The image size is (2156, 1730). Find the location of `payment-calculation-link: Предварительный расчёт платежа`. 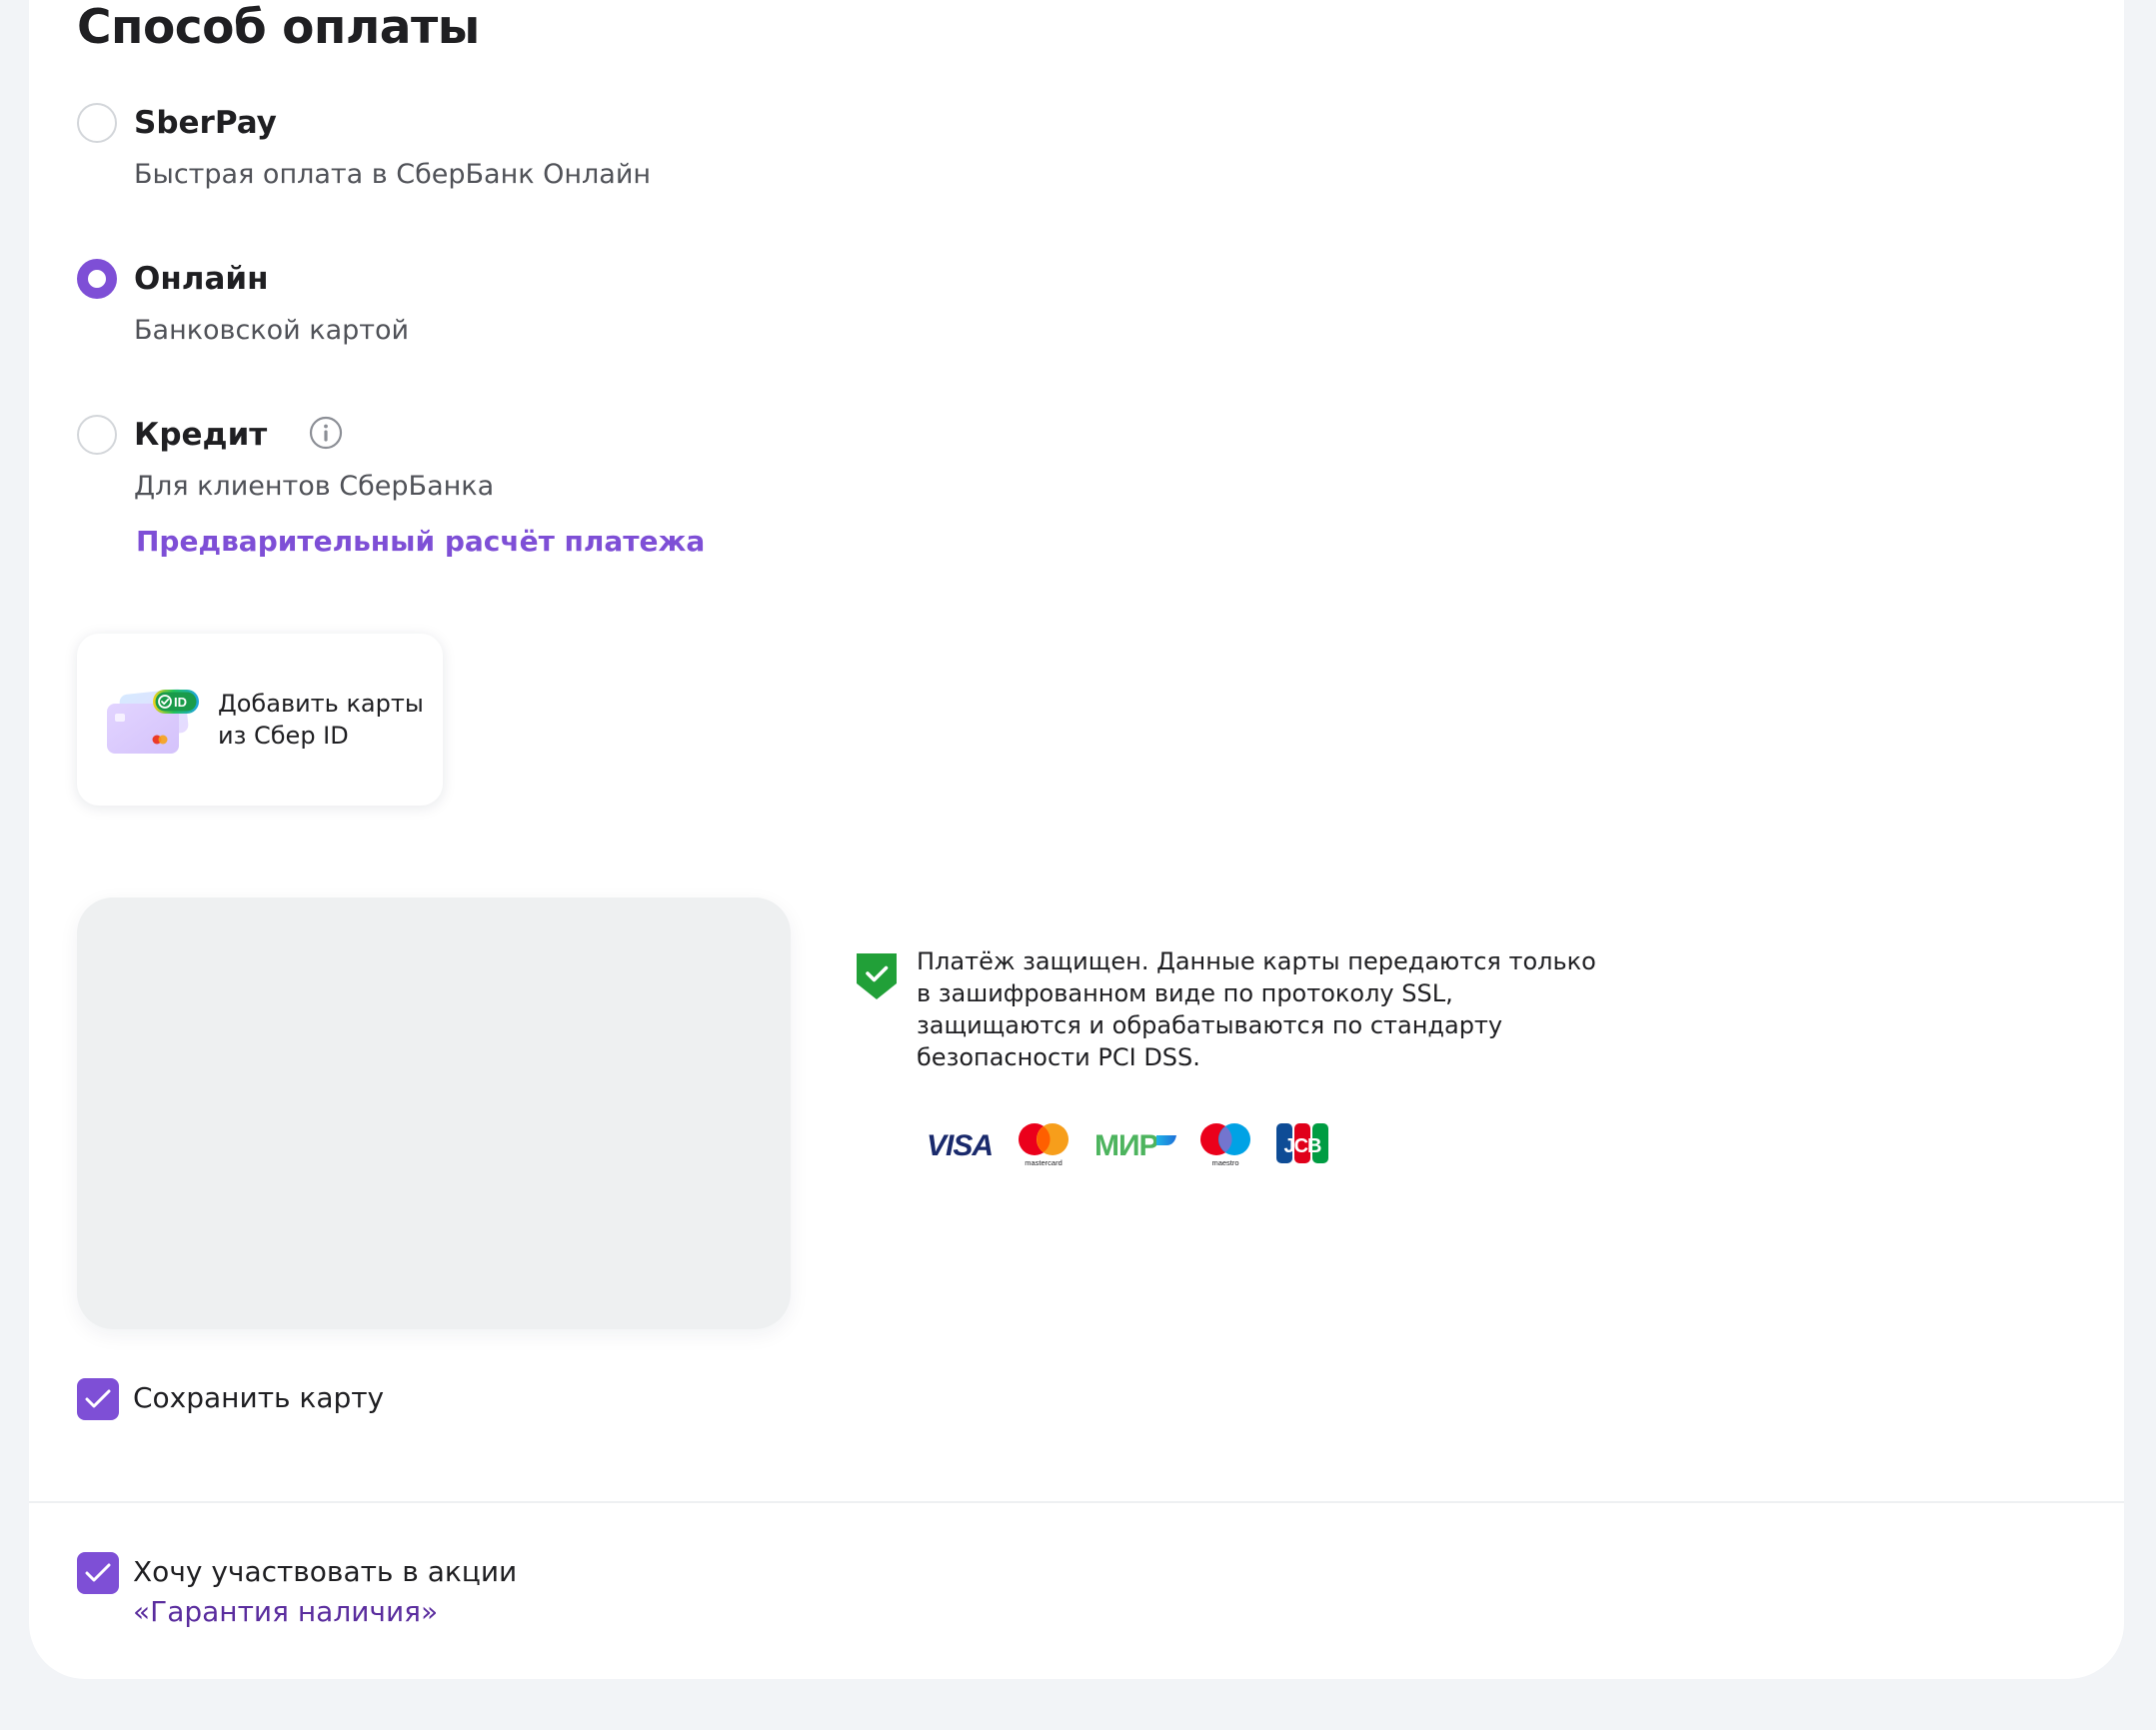

payment-calculation-link: Предварительный расчёт платежа is located at coordinates (420, 542).